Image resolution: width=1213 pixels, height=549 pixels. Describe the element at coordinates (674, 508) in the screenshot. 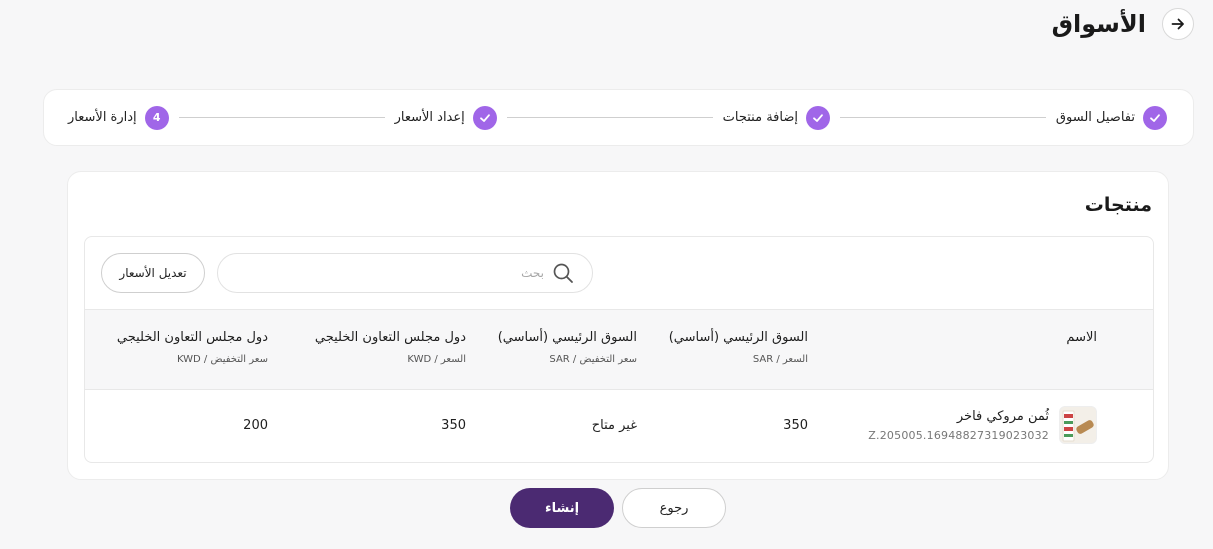

I see `back-button: رجوع` at that location.